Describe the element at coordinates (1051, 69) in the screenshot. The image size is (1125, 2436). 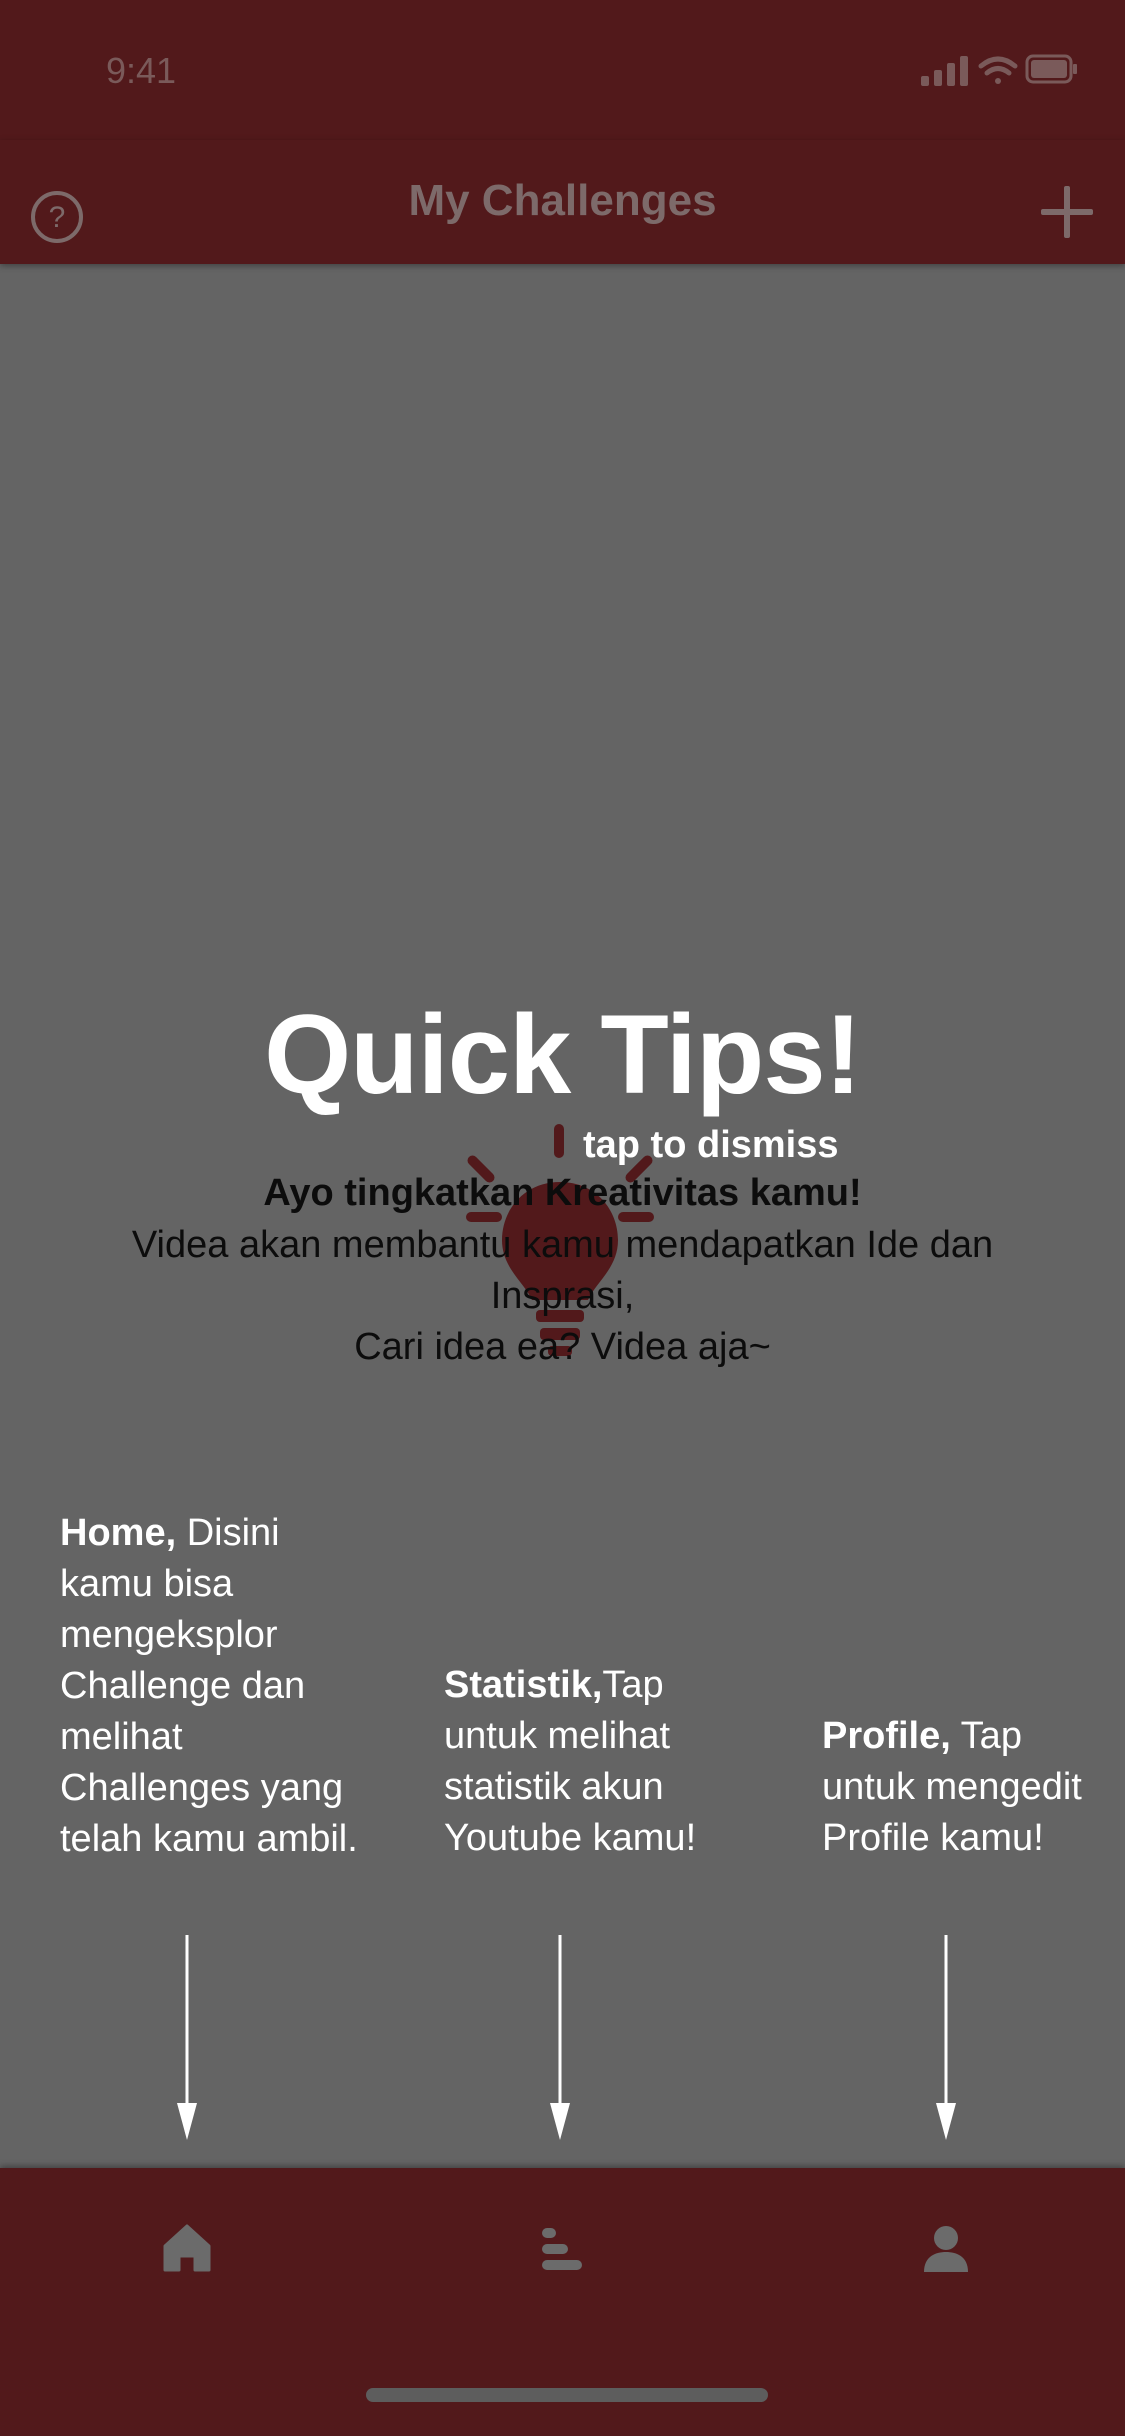
I see `battery-icon` at that location.